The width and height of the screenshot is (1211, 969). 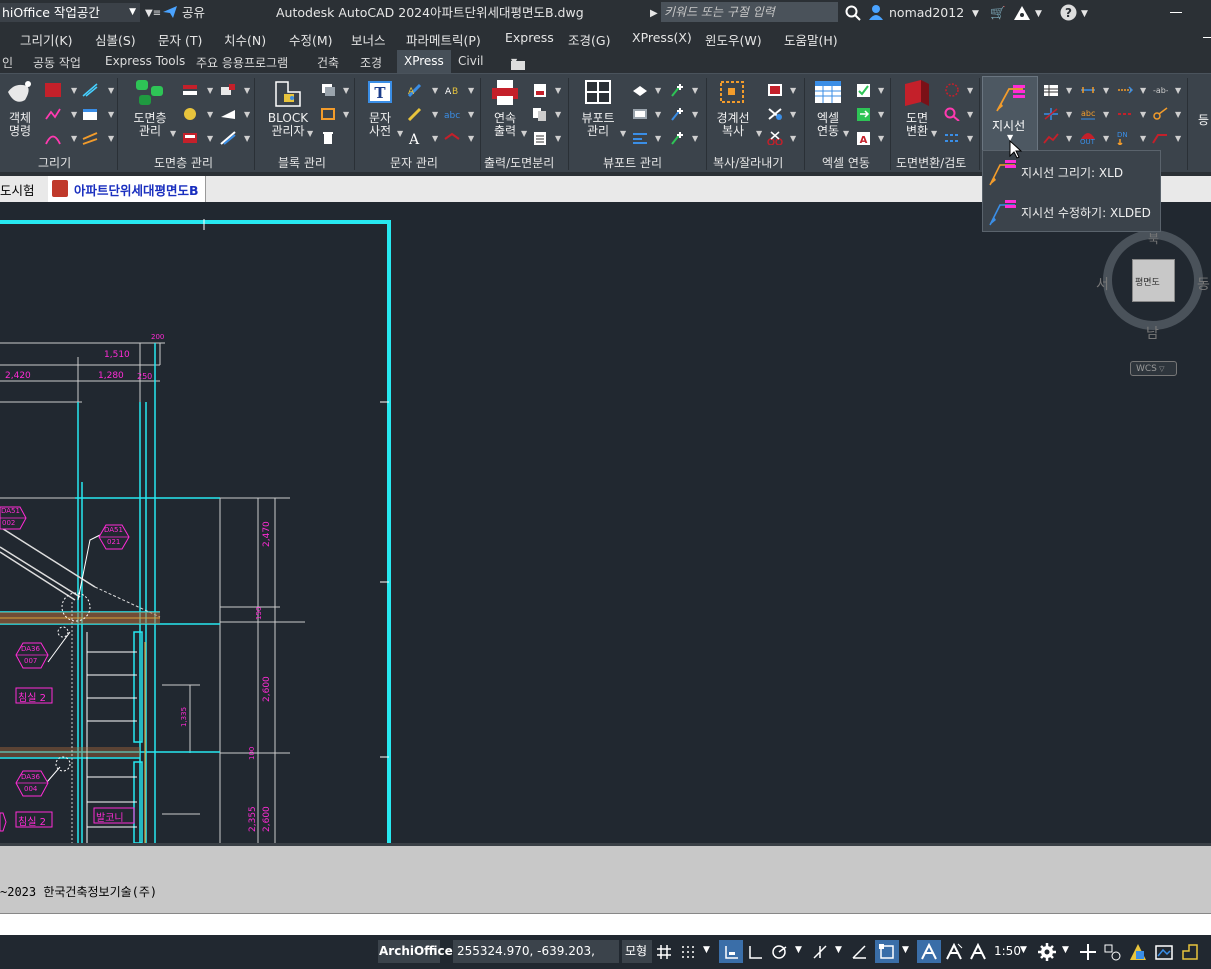 What do you see at coordinates (127, 189) in the screenshot?
I see `doc-tab-active: 아파트단위세대평면도B` at bounding box center [127, 189].